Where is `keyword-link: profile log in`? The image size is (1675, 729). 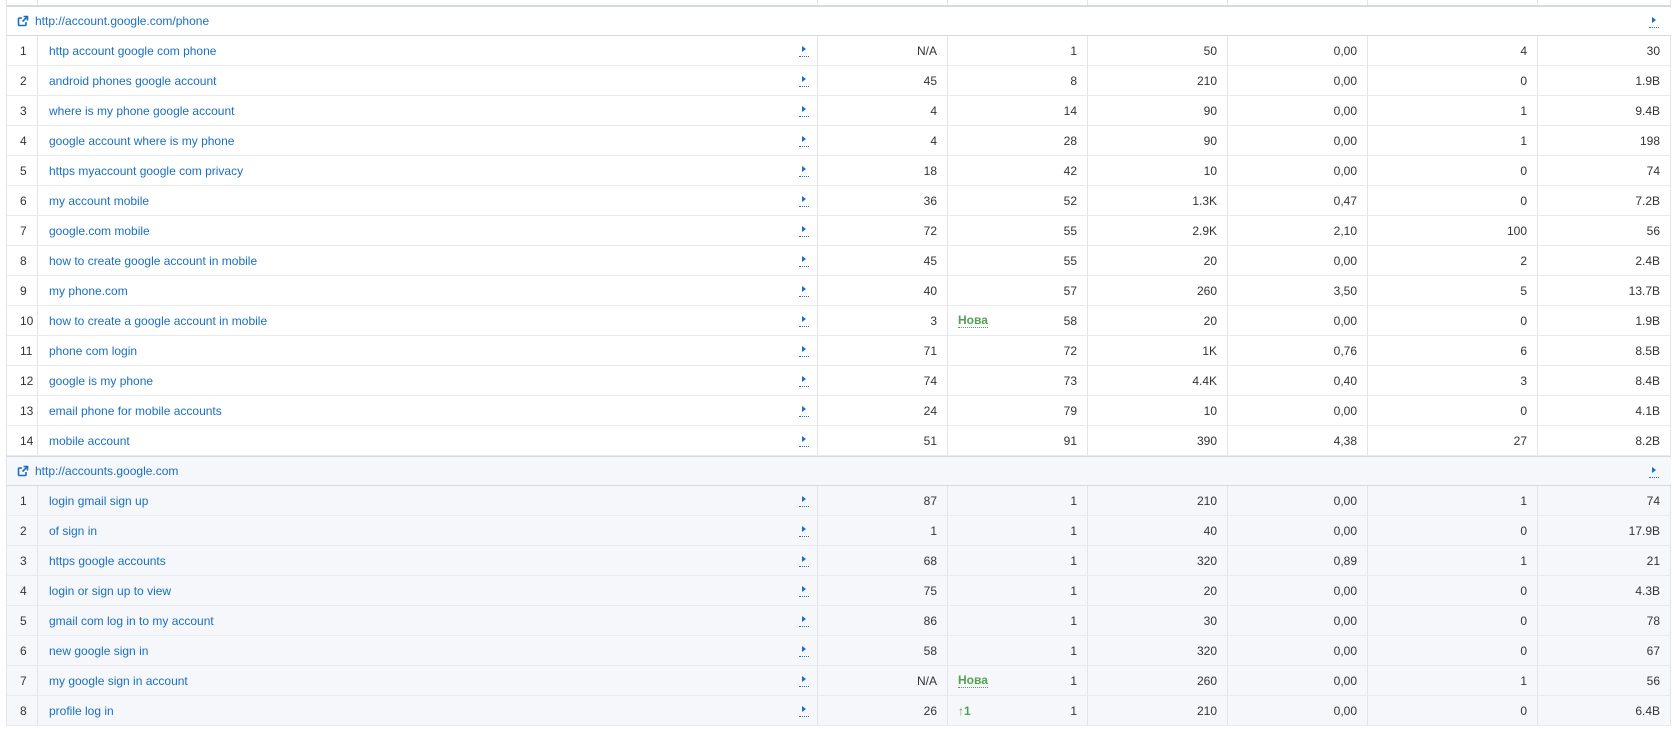
keyword-link: profile log in is located at coordinates (81, 711).